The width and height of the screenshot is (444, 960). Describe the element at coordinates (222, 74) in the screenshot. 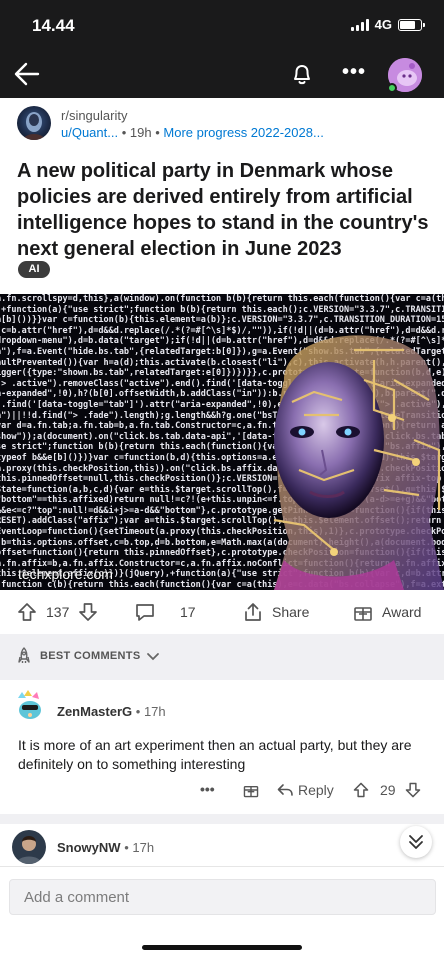

I see `app-bar: •••` at that location.